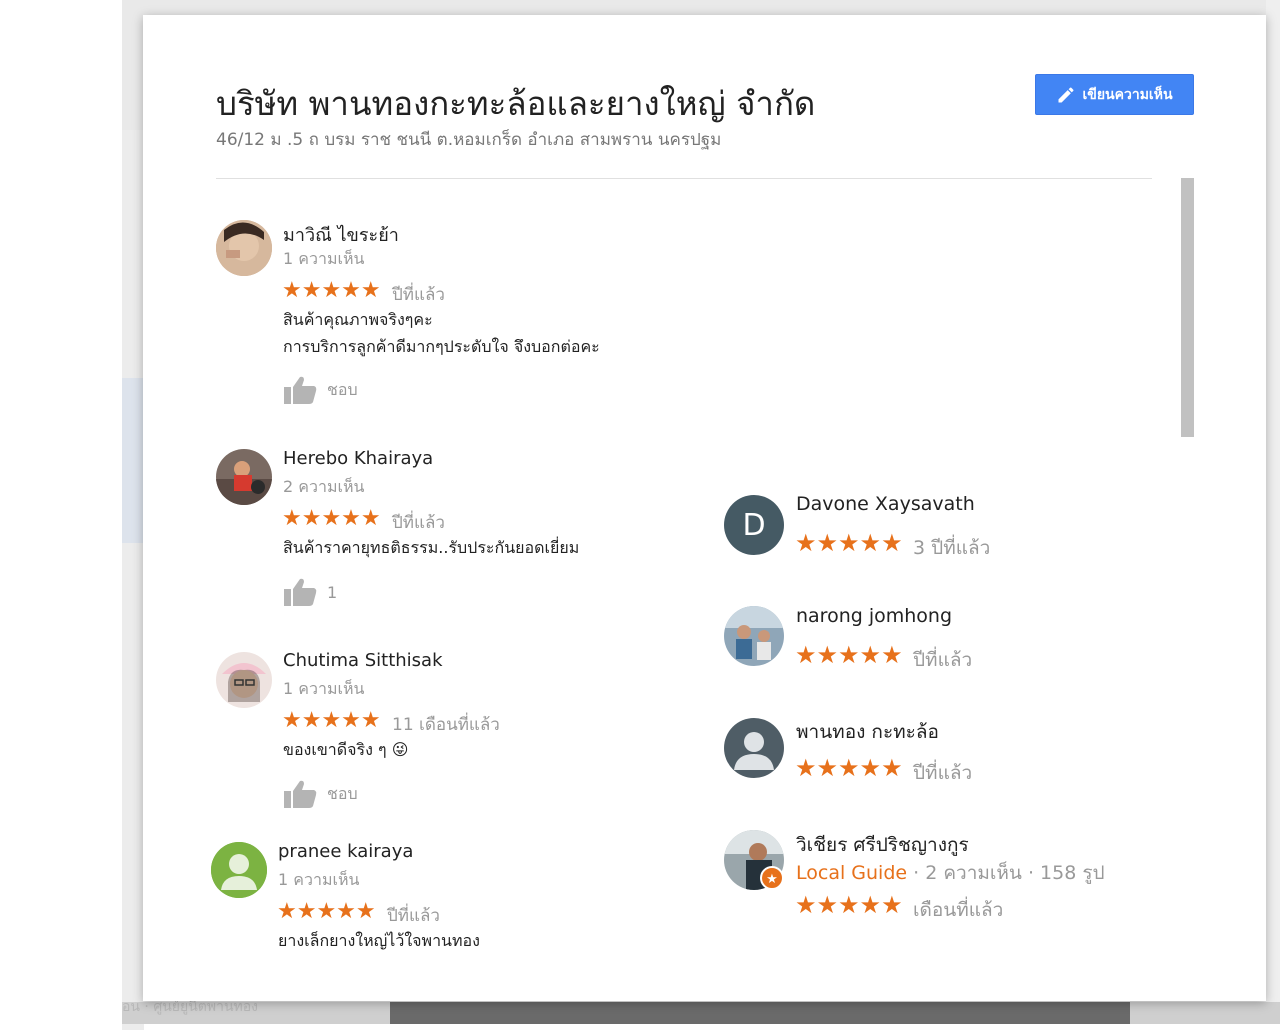 The height and width of the screenshot is (1030, 1280). I want to click on reviewer-name: narong jomhong, so click(874, 616).